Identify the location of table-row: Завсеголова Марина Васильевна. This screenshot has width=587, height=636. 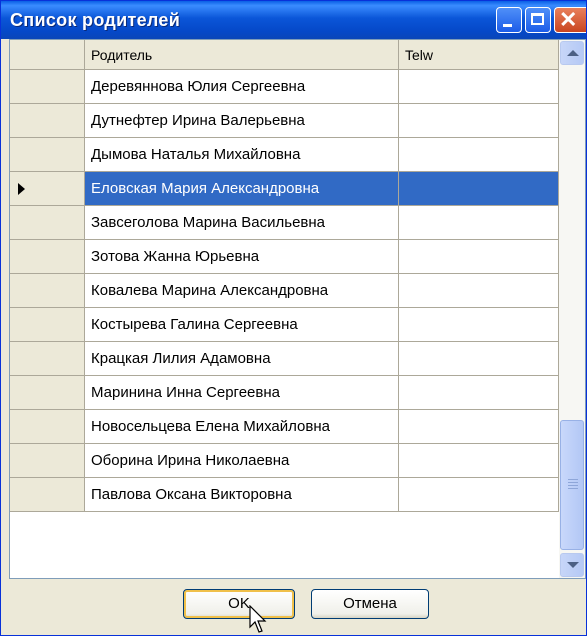
(284, 223).